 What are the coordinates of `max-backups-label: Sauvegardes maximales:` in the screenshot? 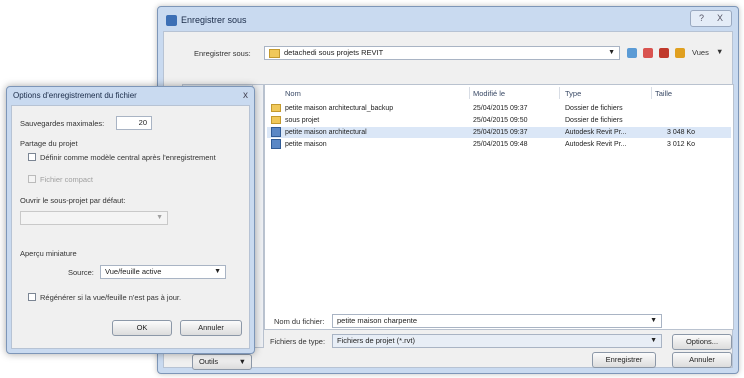 It's located at (62, 123).